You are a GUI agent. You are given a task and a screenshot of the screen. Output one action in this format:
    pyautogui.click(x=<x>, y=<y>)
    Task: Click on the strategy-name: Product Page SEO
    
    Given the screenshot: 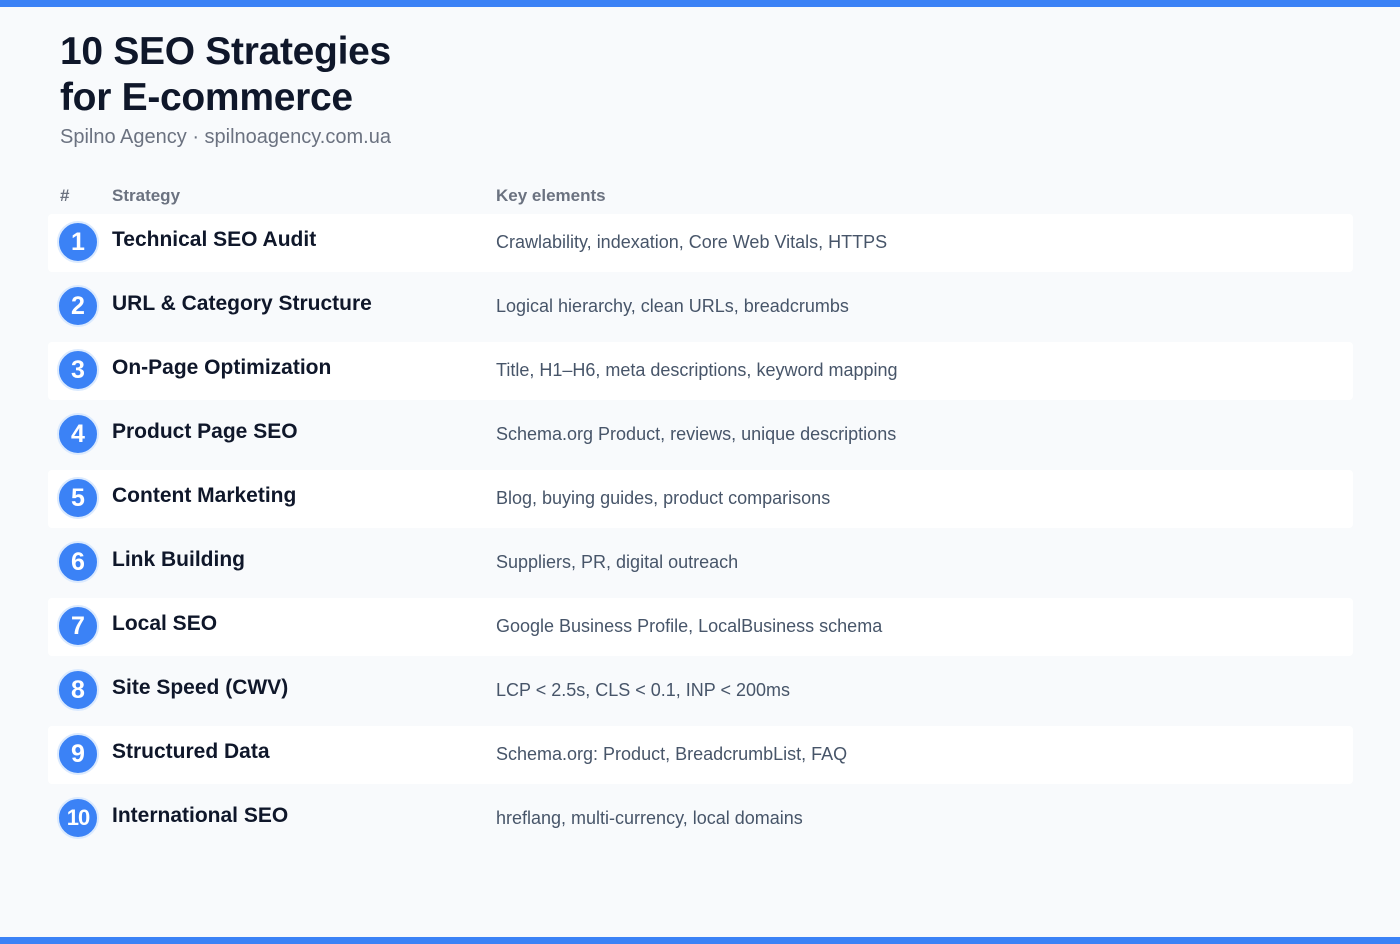 What is the action you would take?
    pyautogui.click(x=205, y=431)
    